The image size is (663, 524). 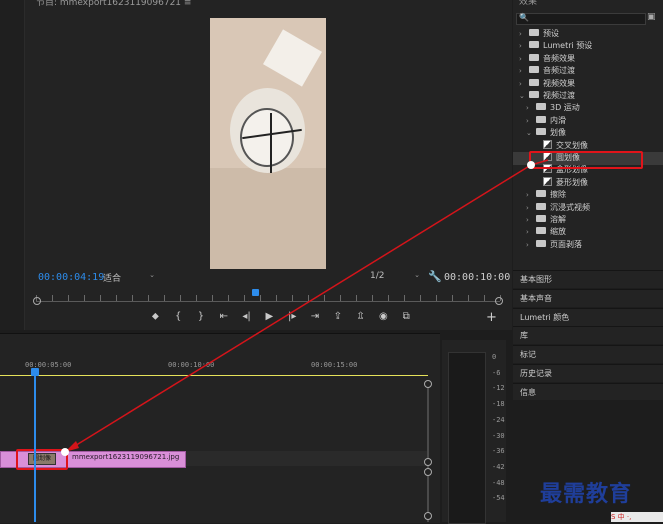 What do you see at coordinates (499, 301) in the screenshot?
I see `ruler-zoom-handle-right` at bounding box center [499, 301].